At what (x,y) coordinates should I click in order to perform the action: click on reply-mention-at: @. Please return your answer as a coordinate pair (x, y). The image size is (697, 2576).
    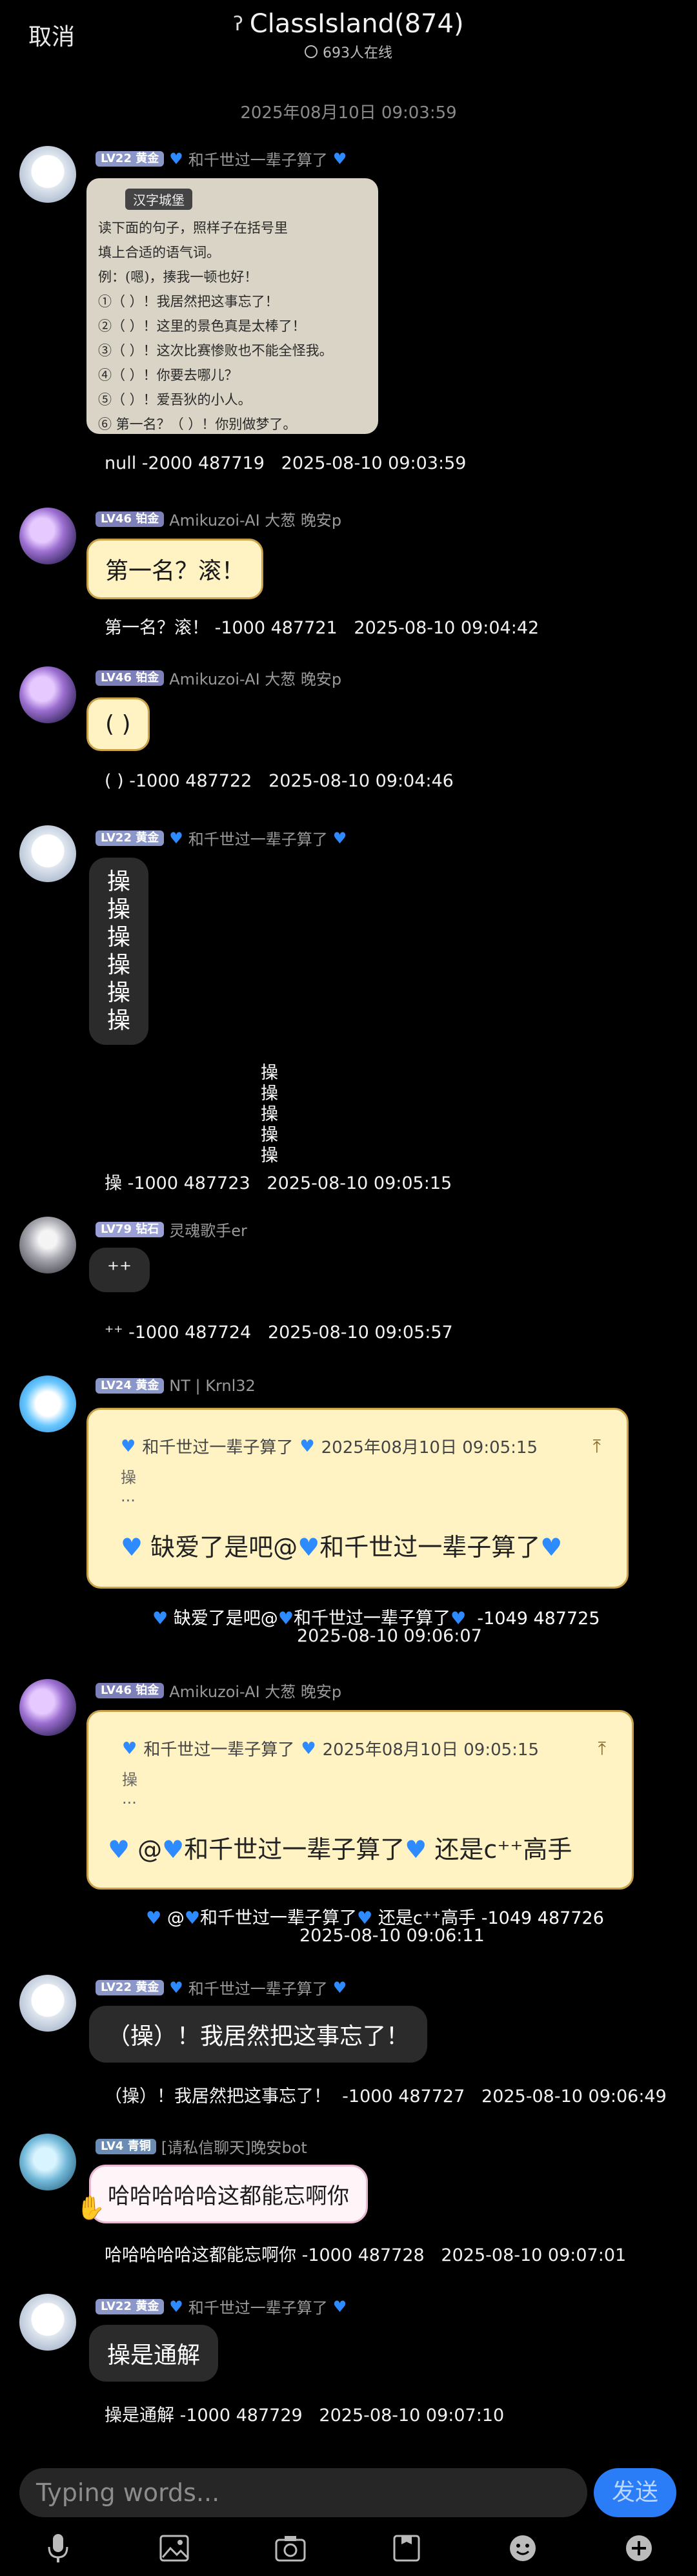
    Looking at the image, I should click on (150, 1849).